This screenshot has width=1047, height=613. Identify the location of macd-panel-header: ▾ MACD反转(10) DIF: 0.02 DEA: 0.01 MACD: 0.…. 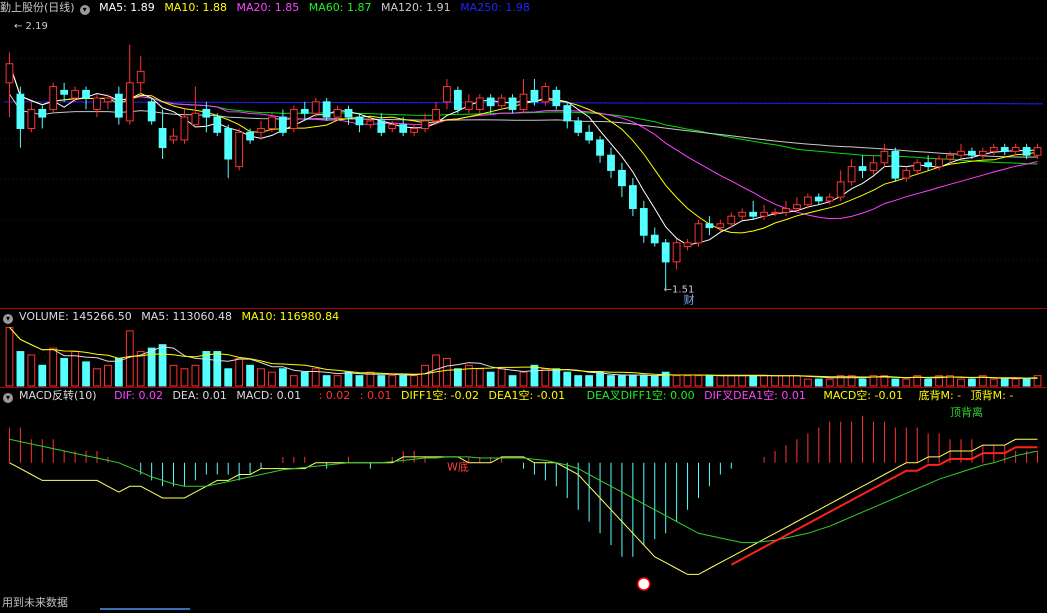
(509, 396).